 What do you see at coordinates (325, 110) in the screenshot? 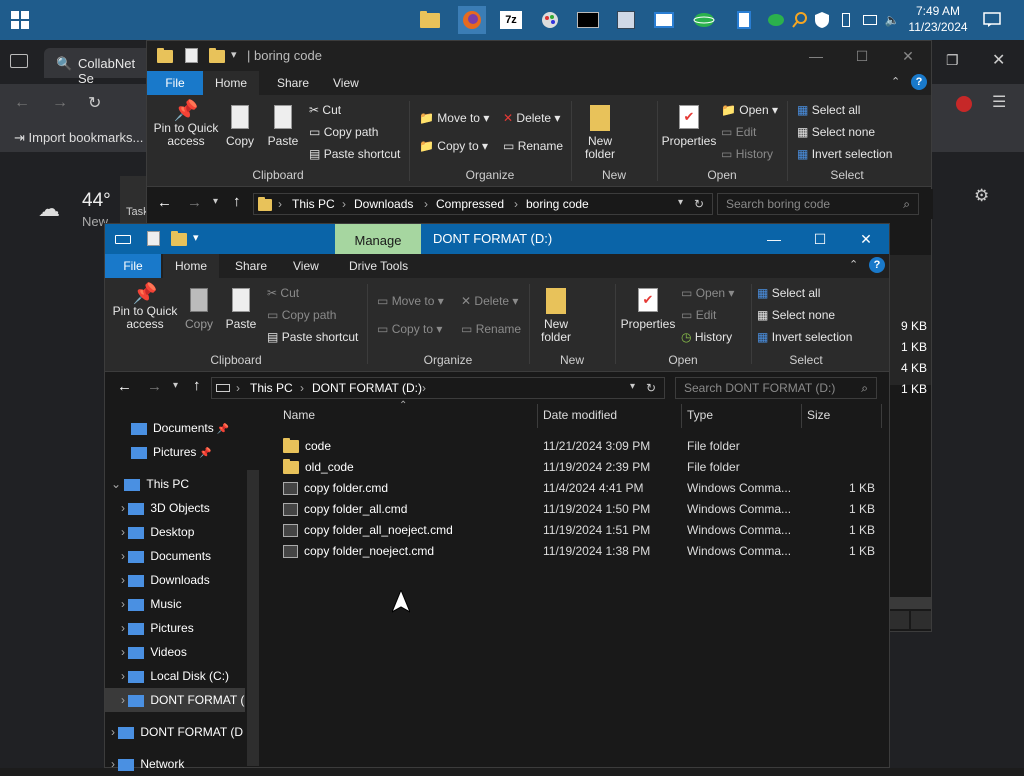
I see `back-cut-button: ✂ Cut` at bounding box center [325, 110].